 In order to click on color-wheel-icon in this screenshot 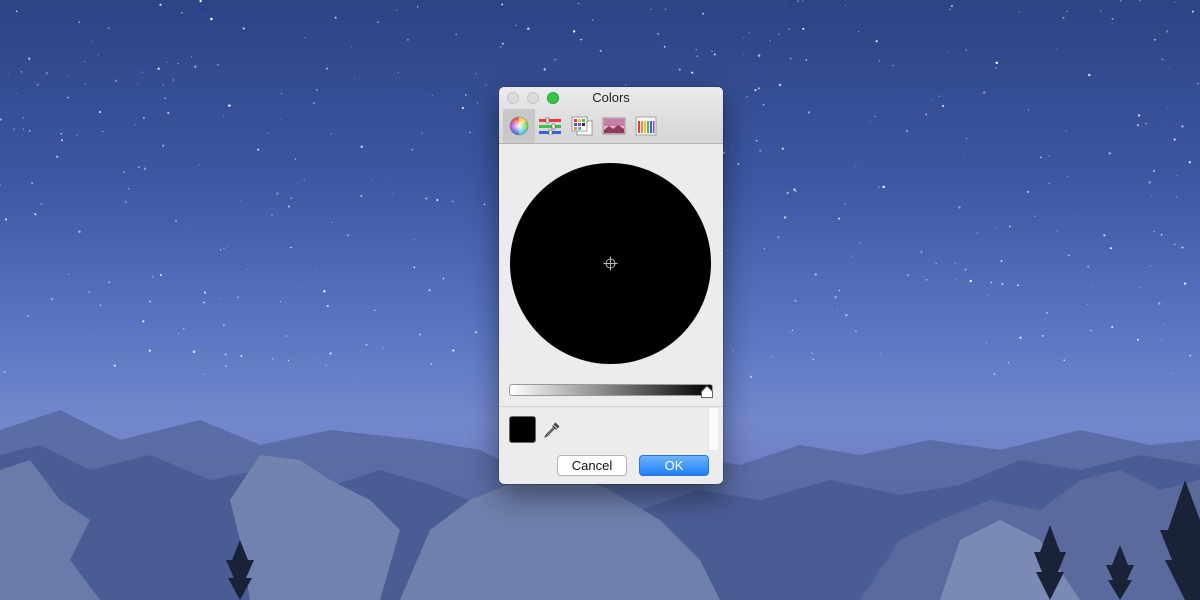, I will do `click(519, 126)`.